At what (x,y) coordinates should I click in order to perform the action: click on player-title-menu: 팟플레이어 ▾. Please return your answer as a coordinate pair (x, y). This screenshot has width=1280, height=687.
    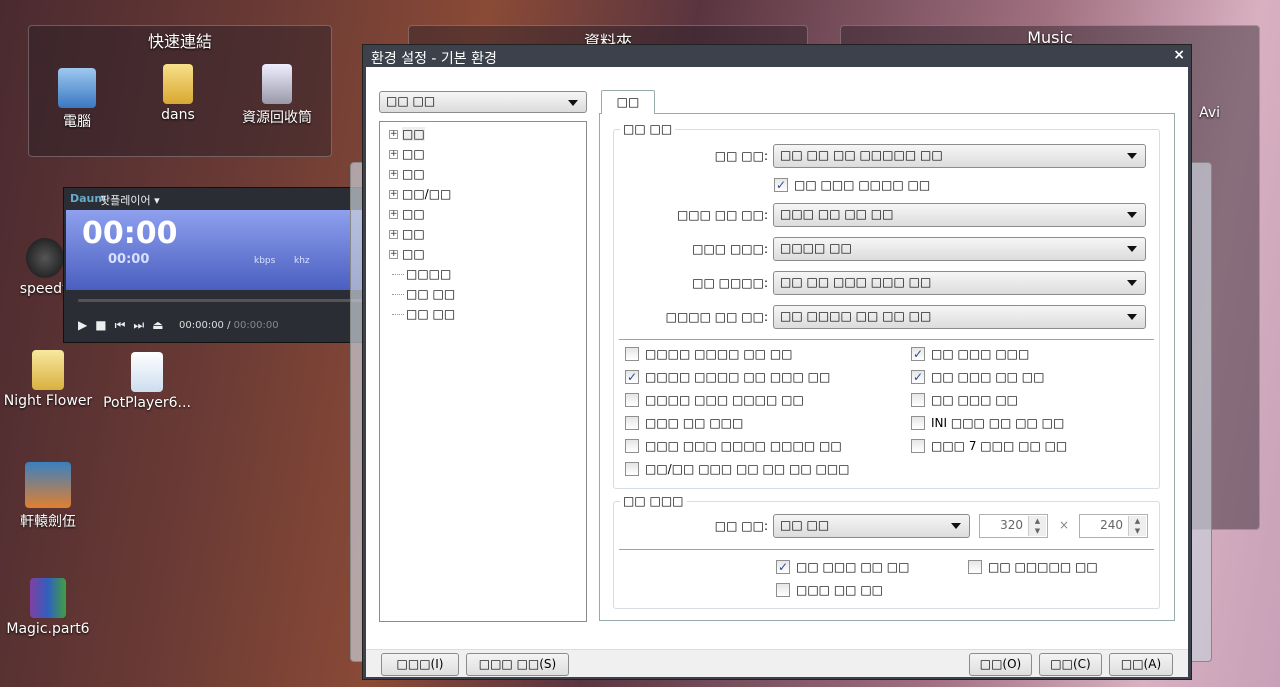
    Looking at the image, I should click on (130, 200).